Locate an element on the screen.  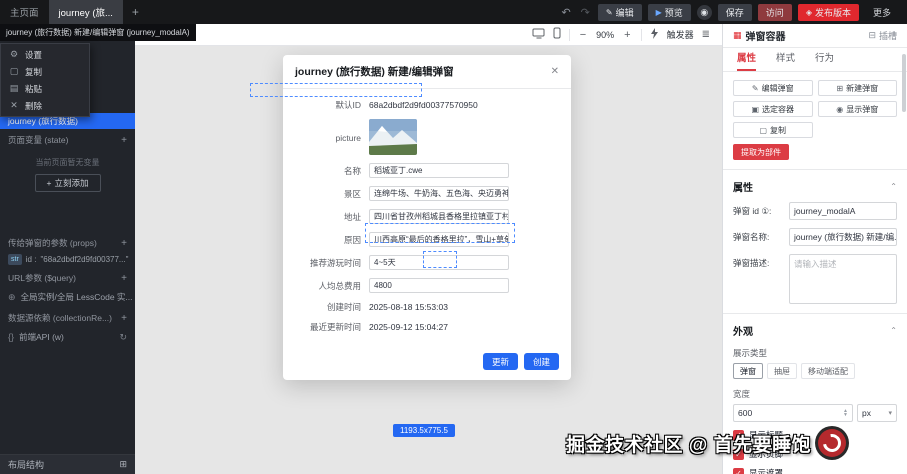
scenic-input: 连绵牛场、牛奶海、五色海、央迈勇神山 is located at coordinates (439, 193).